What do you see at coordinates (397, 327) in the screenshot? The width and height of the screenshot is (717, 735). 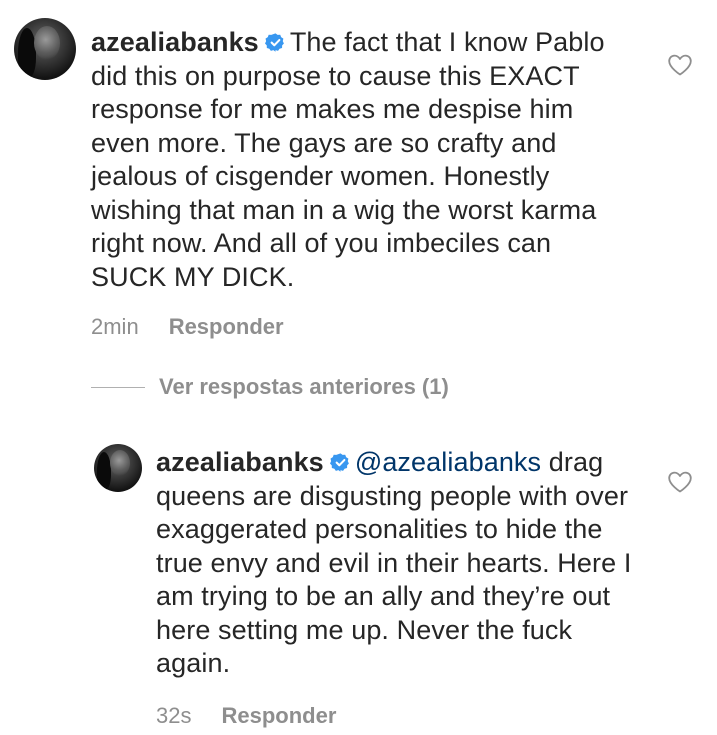 I see `comment-meta: 2min Responder` at bounding box center [397, 327].